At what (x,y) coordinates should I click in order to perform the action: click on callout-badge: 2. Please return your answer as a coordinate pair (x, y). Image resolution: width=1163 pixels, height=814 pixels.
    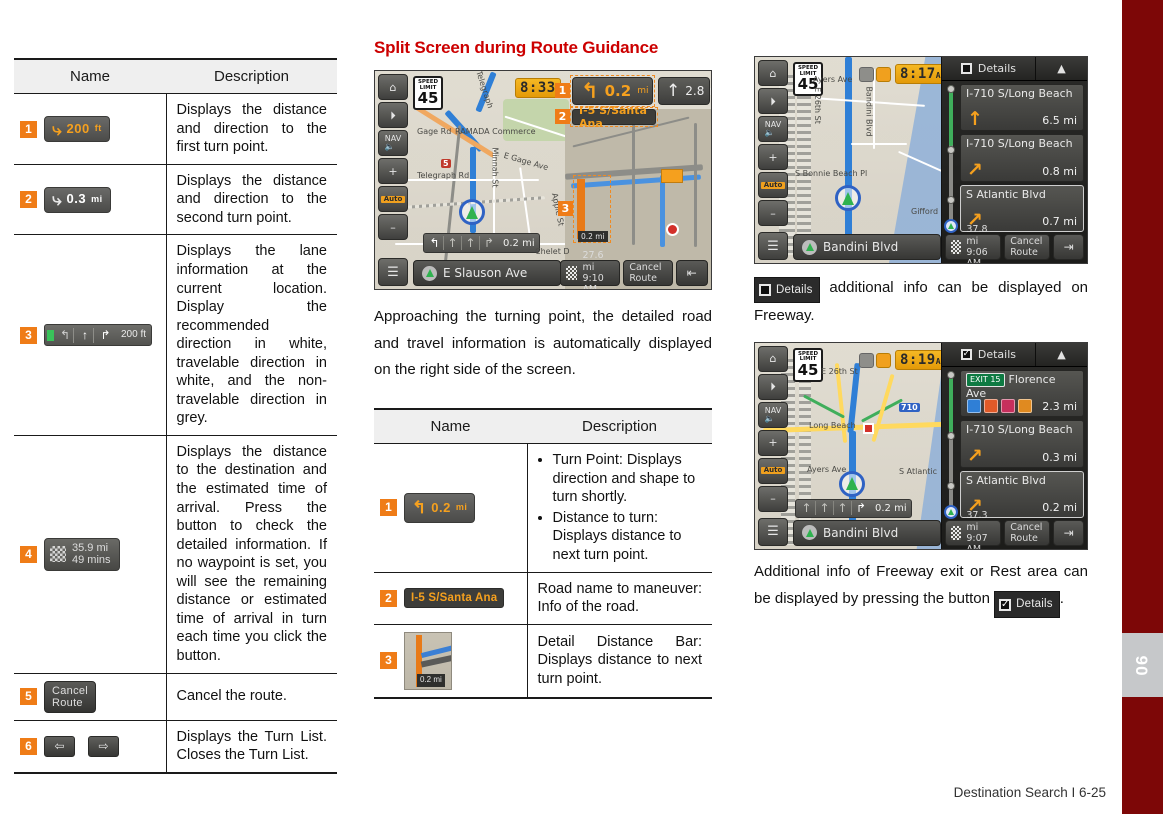
    Looking at the image, I should click on (28, 200).